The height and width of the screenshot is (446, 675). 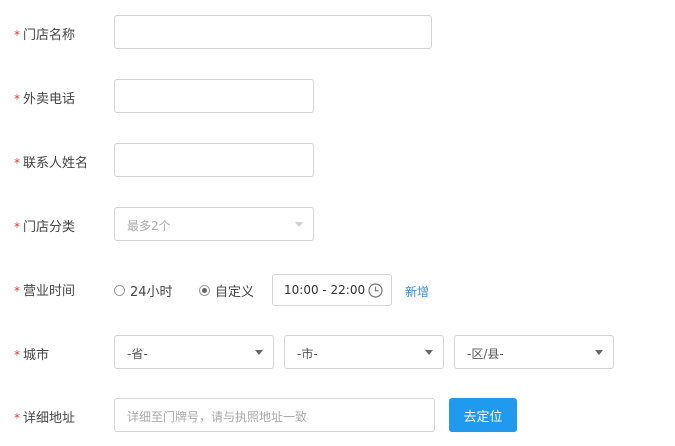 I want to click on category-label: * 门店分类, so click(x=44, y=225).